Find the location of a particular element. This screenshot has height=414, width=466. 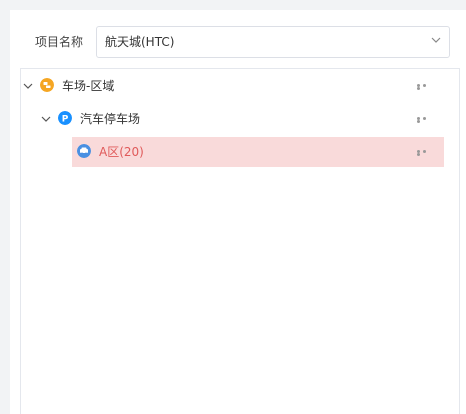

parking-p-icon: P is located at coordinates (65, 118).